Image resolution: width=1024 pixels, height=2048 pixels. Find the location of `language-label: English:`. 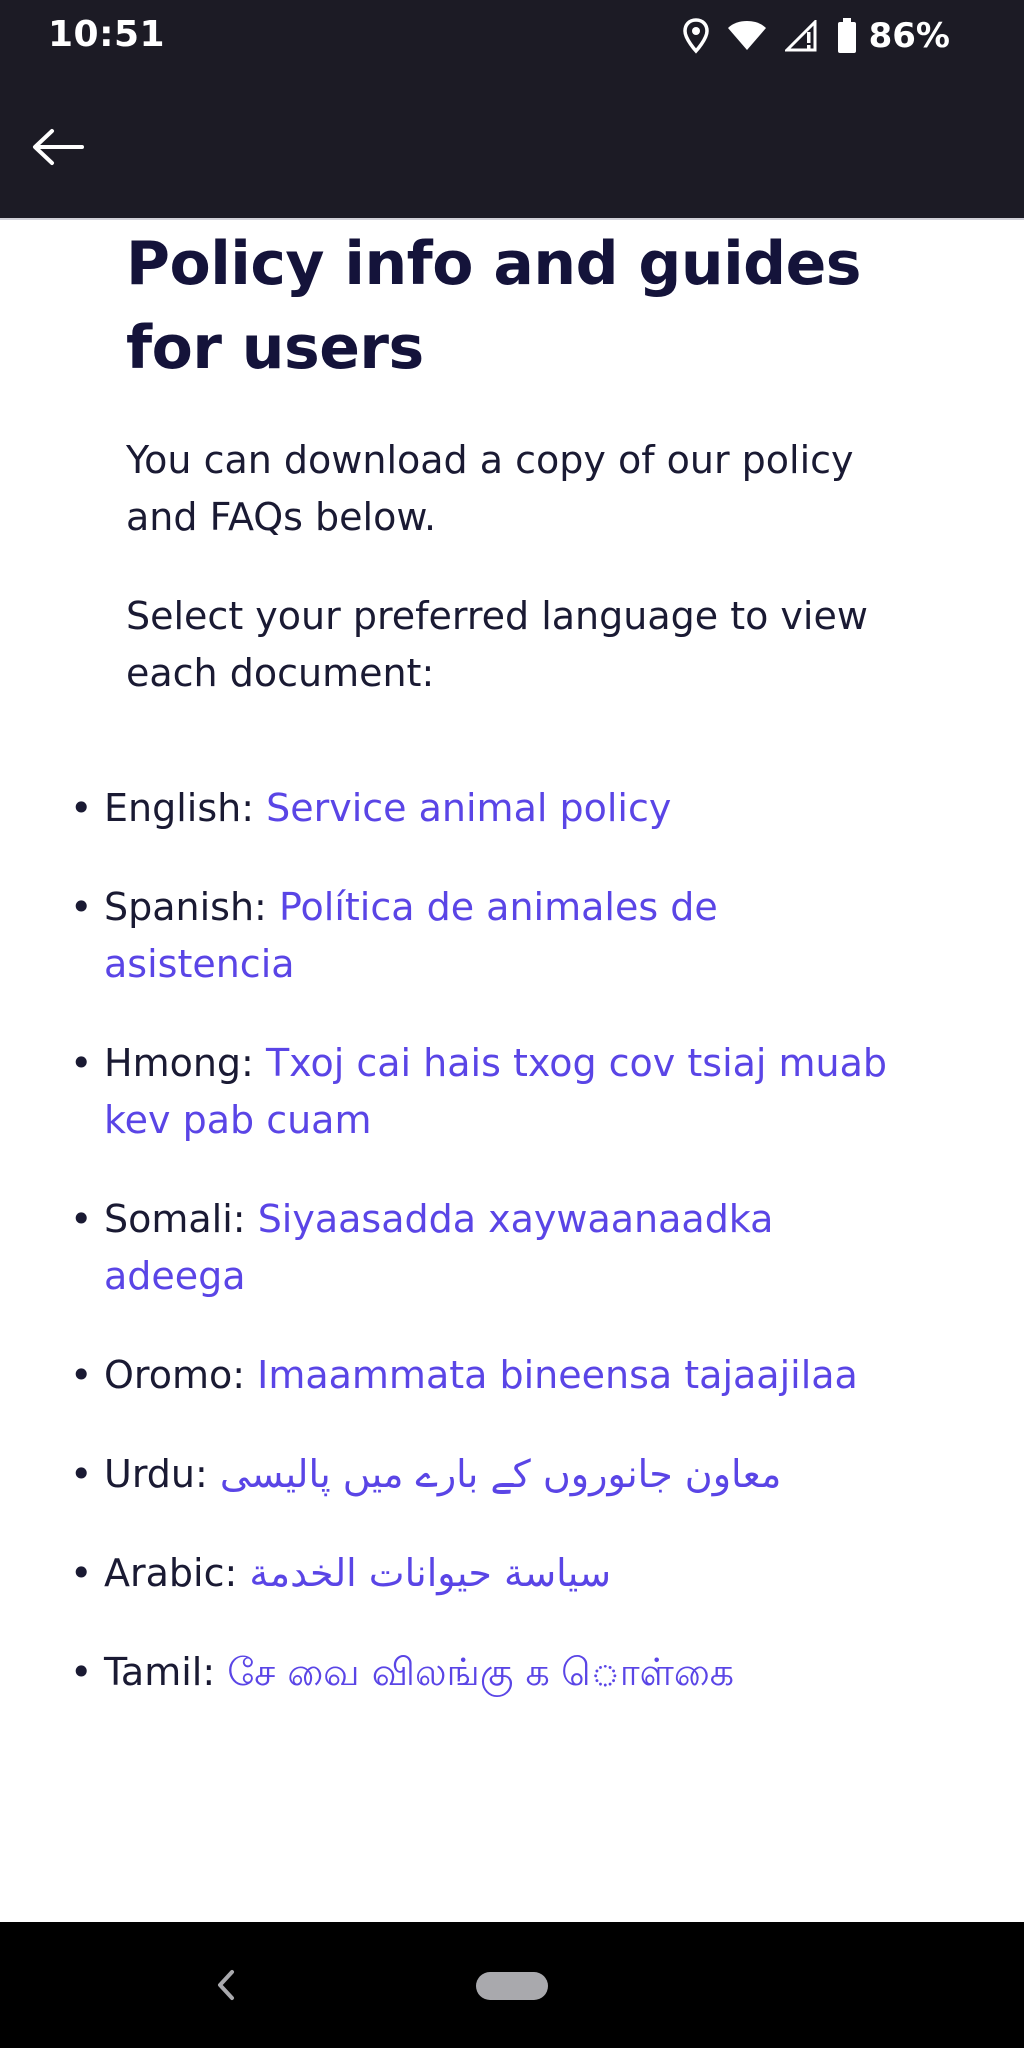

language-label: English: is located at coordinates (179, 808).